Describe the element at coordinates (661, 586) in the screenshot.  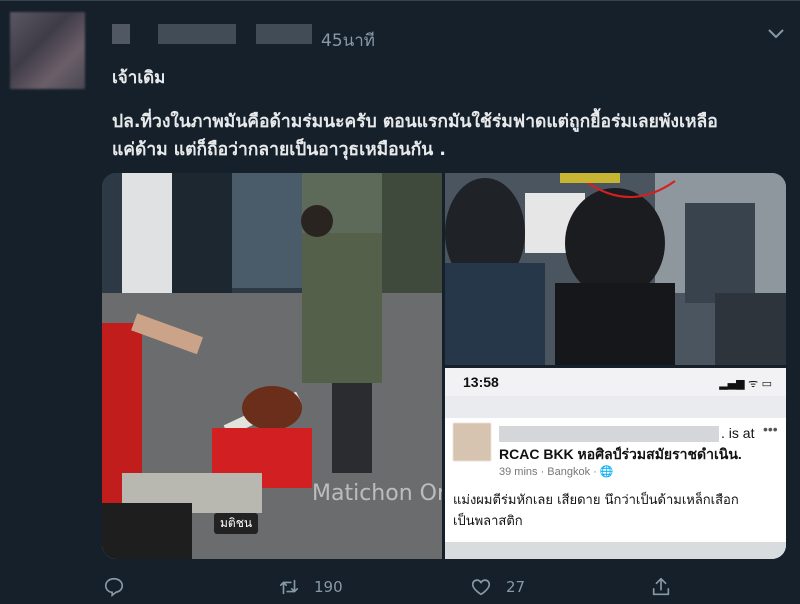
I see `share-icon` at that location.